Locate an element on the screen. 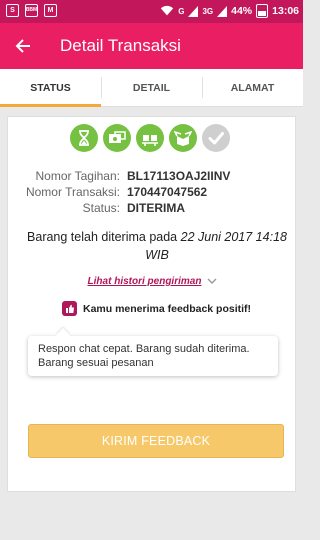 This screenshot has height=540, width=320. send-feedback-button: KIRIM FEEDBACK is located at coordinates (156, 441).